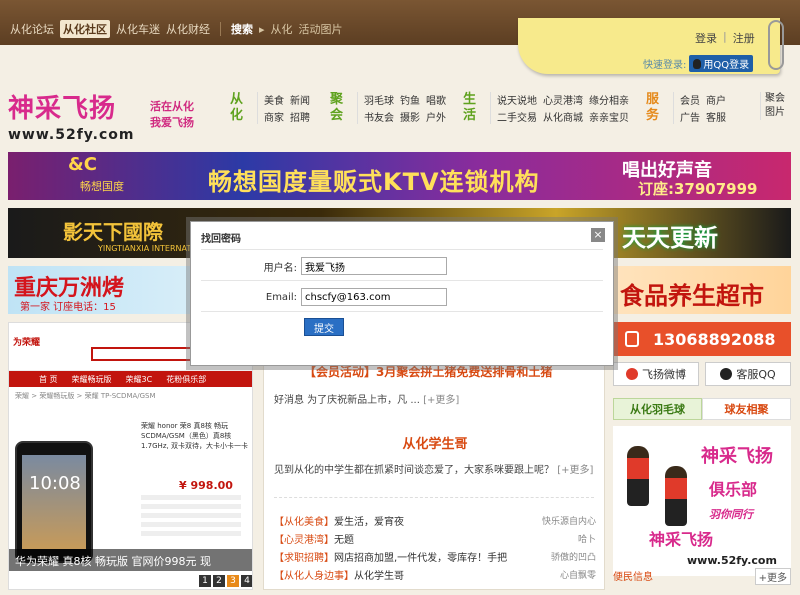  Describe the element at coordinates (374, 182) in the screenshot. I see `banner-ktv-headline: 畅想国度量贩式KTV连锁机构` at that location.